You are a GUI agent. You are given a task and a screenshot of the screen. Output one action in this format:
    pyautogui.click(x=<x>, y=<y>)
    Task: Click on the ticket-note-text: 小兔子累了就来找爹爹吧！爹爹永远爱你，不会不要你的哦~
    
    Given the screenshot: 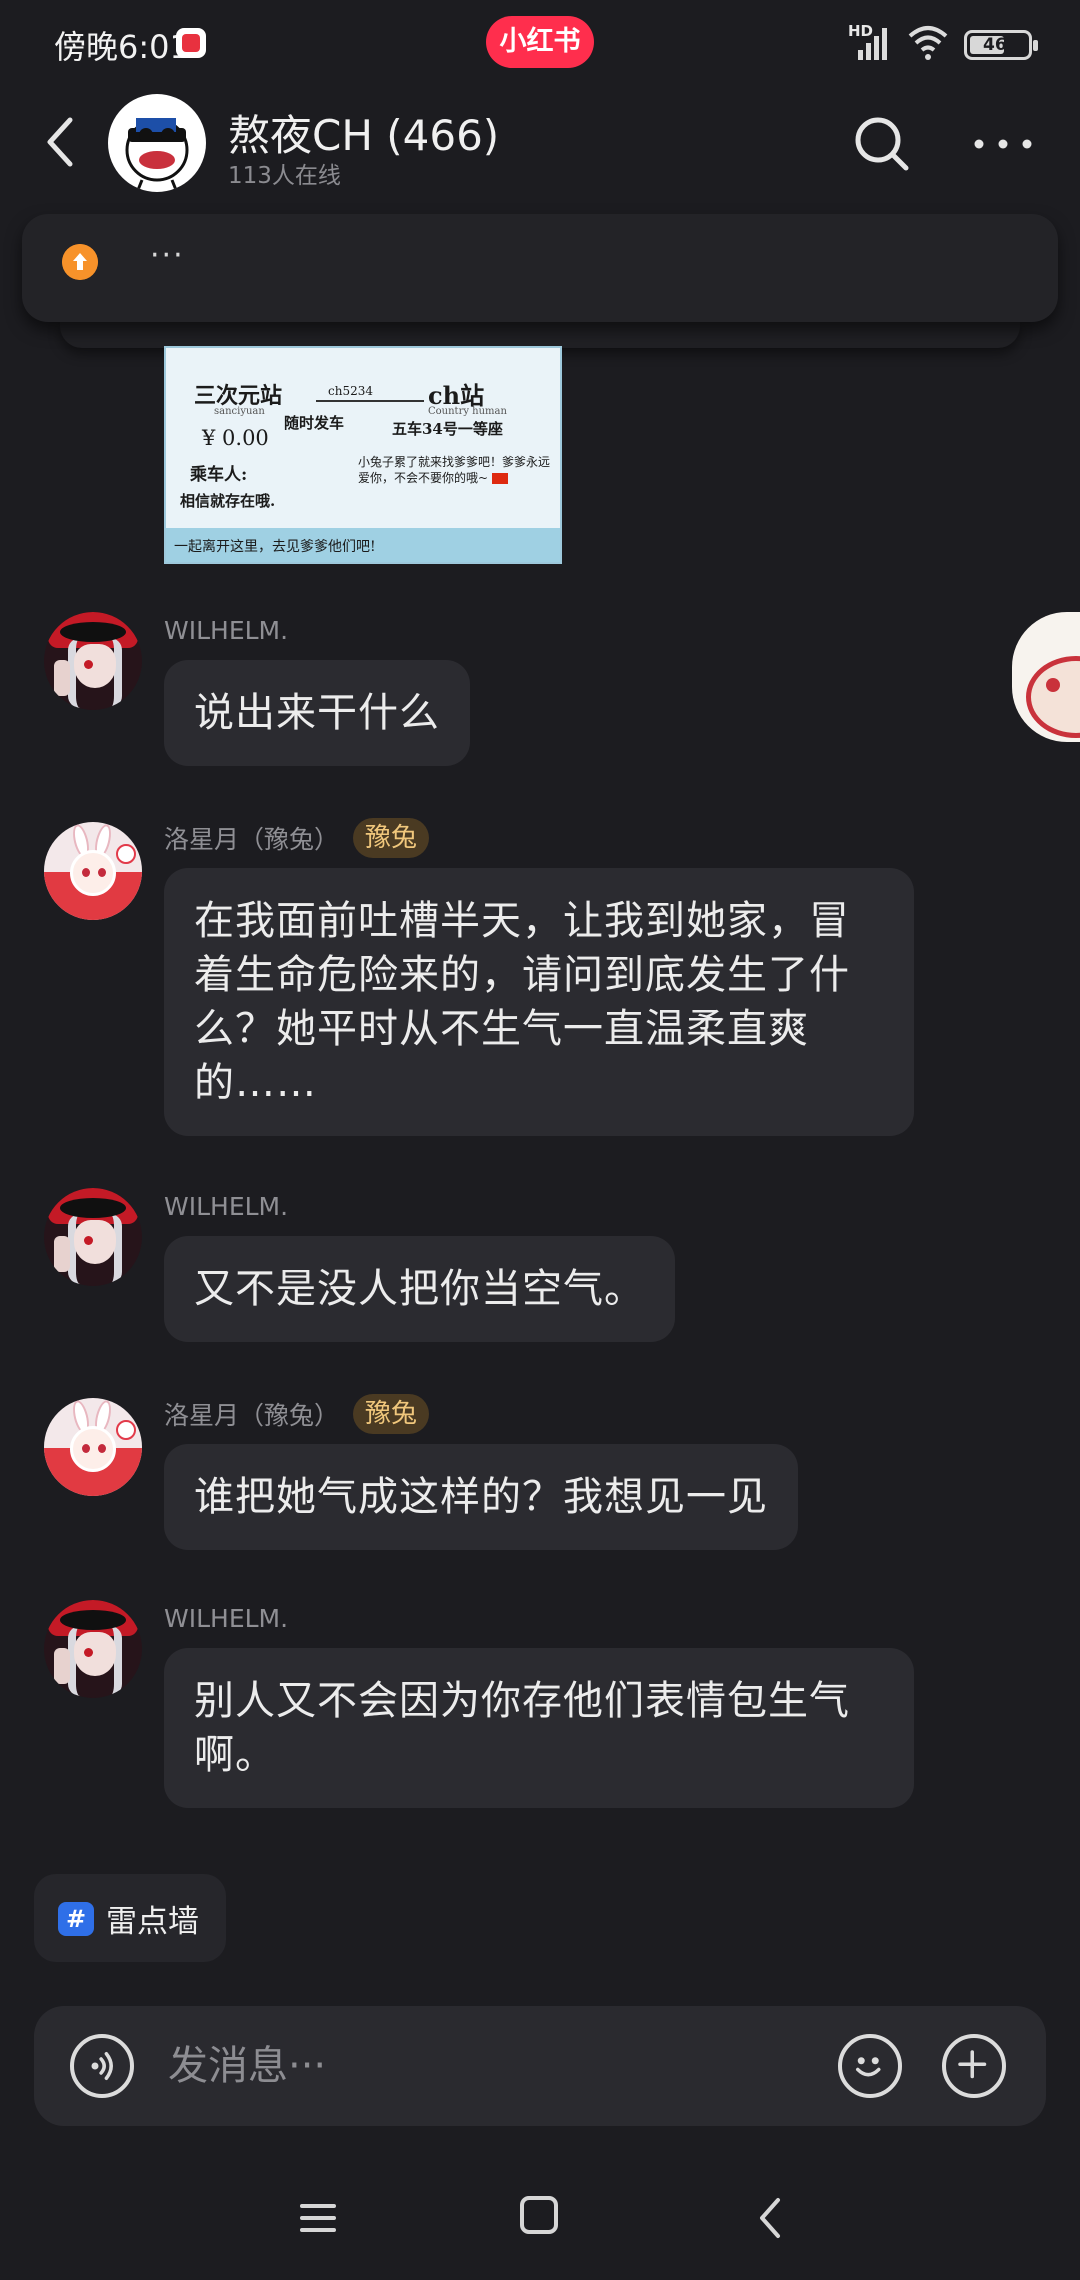 What is the action you would take?
    pyautogui.click(x=454, y=470)
    